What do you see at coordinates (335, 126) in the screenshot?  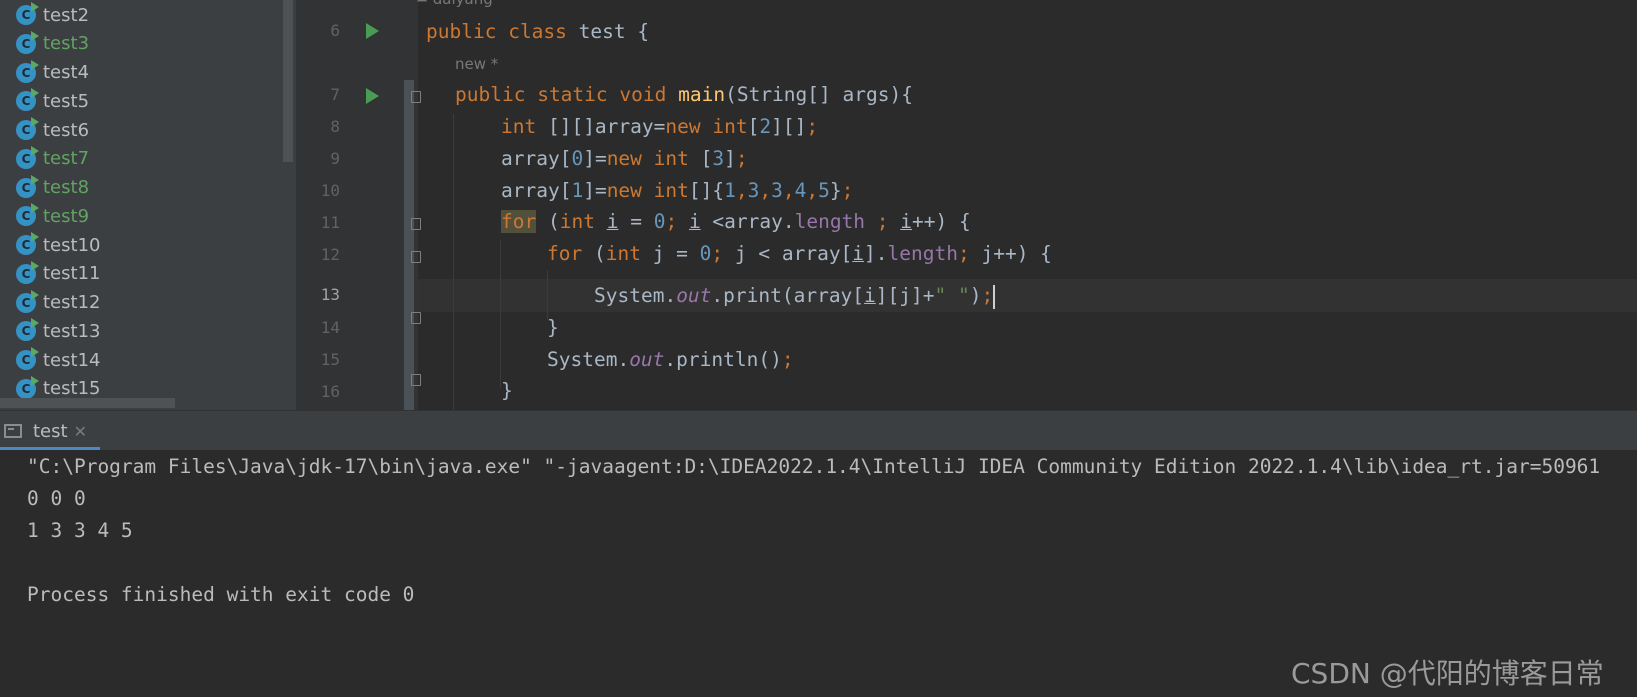 I see `line-number: 8` at bounding box center [335, 126].